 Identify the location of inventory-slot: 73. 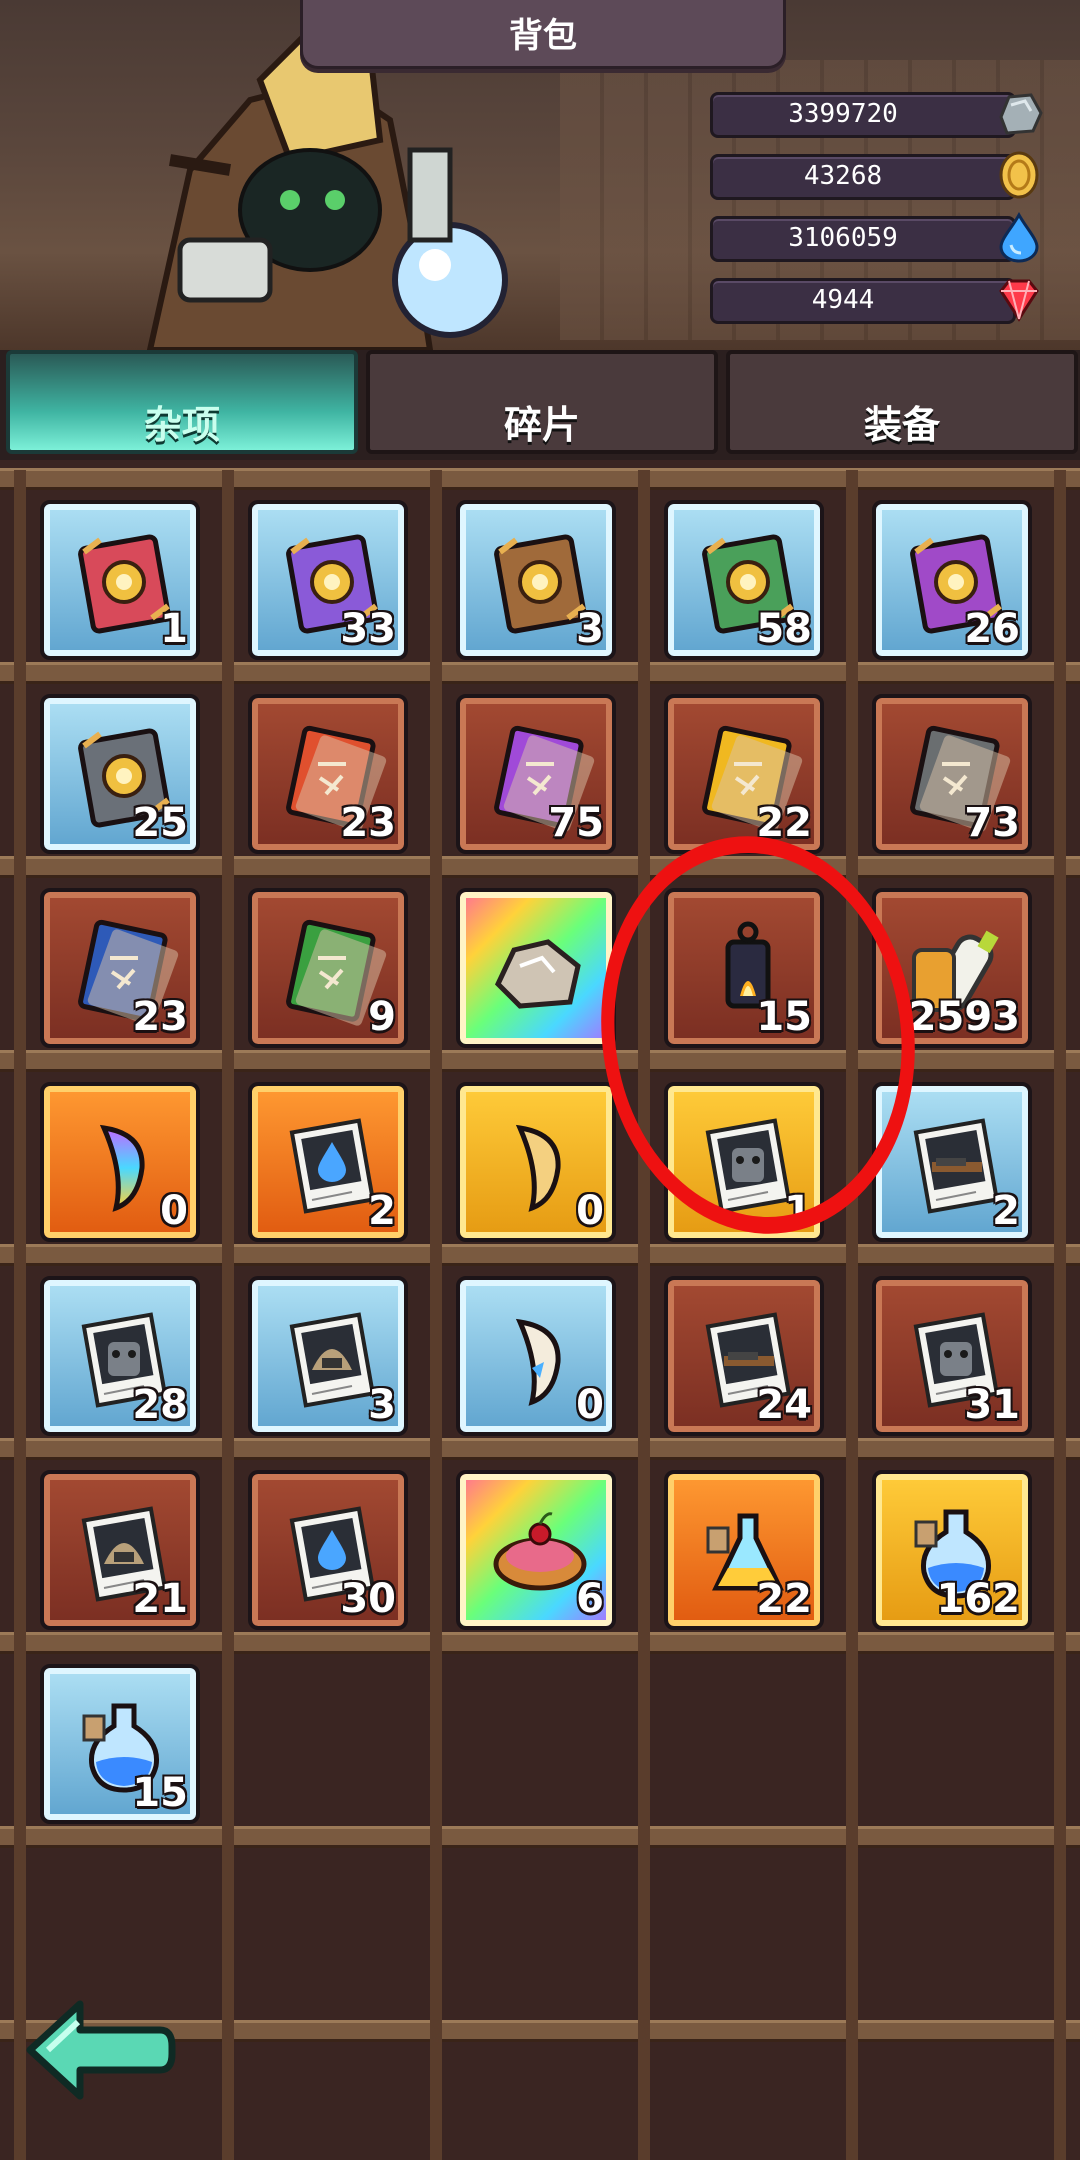
(952, 766).